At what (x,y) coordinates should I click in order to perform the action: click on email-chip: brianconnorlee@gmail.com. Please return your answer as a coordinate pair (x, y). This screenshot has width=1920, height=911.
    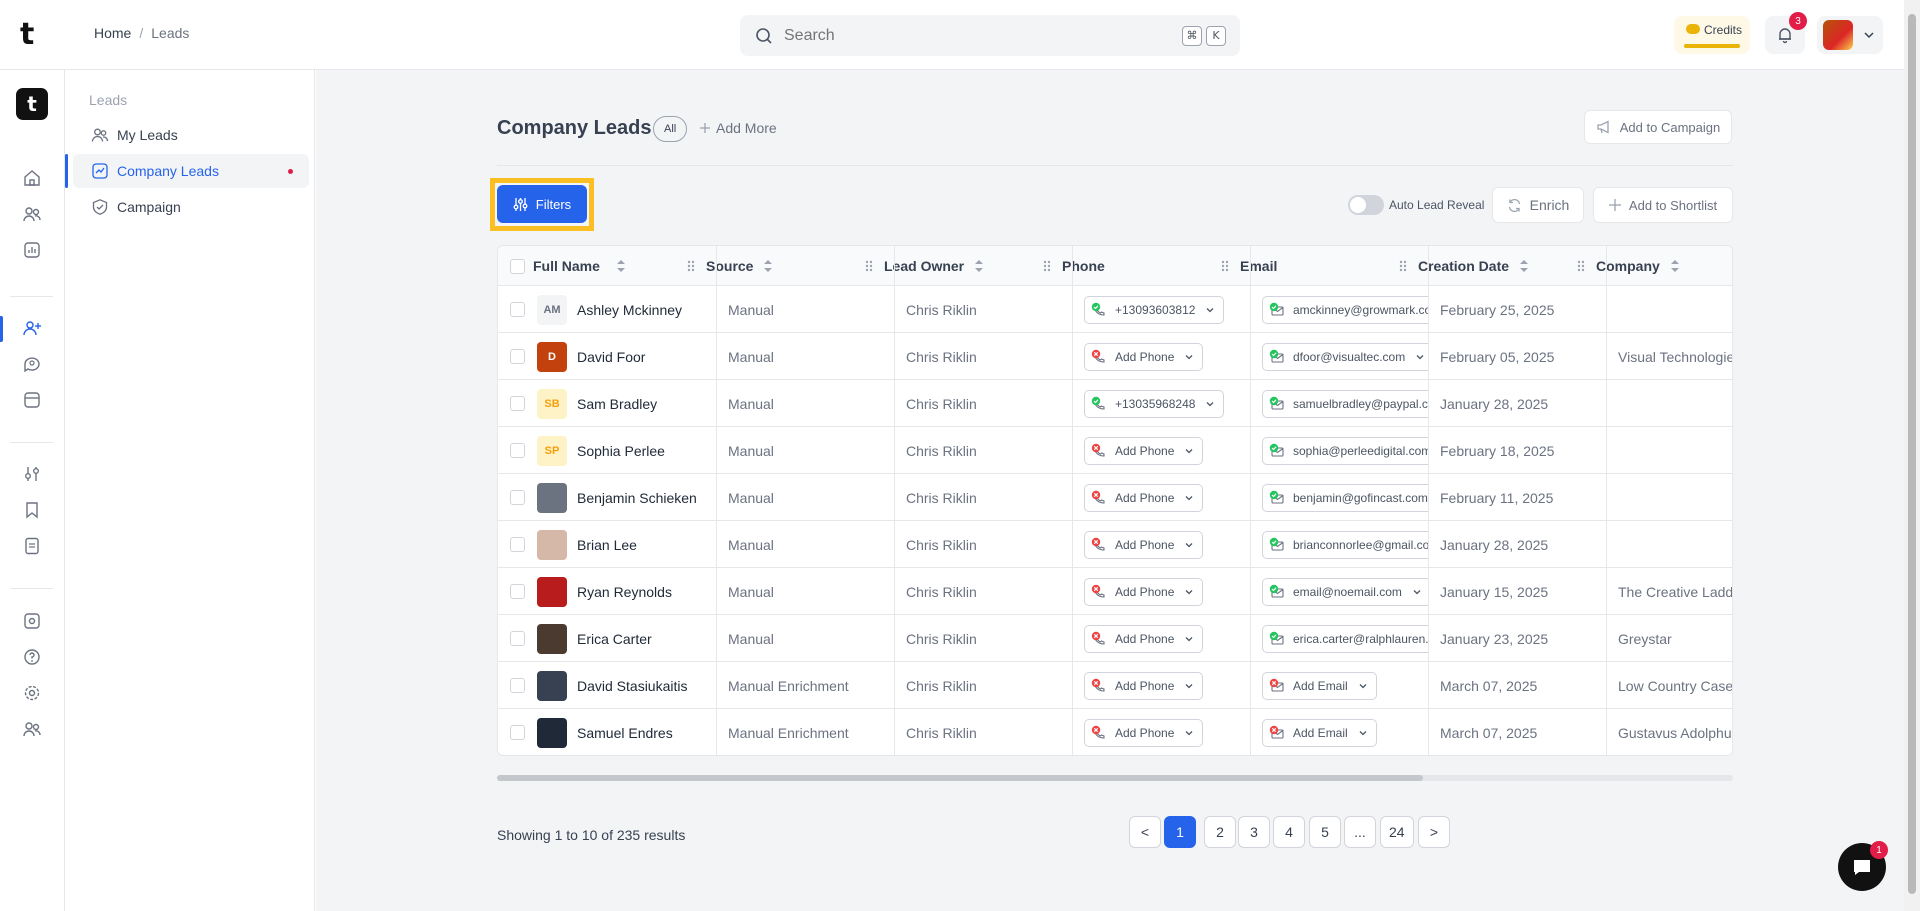
    Looking at the image, I should click on (1345, 544).